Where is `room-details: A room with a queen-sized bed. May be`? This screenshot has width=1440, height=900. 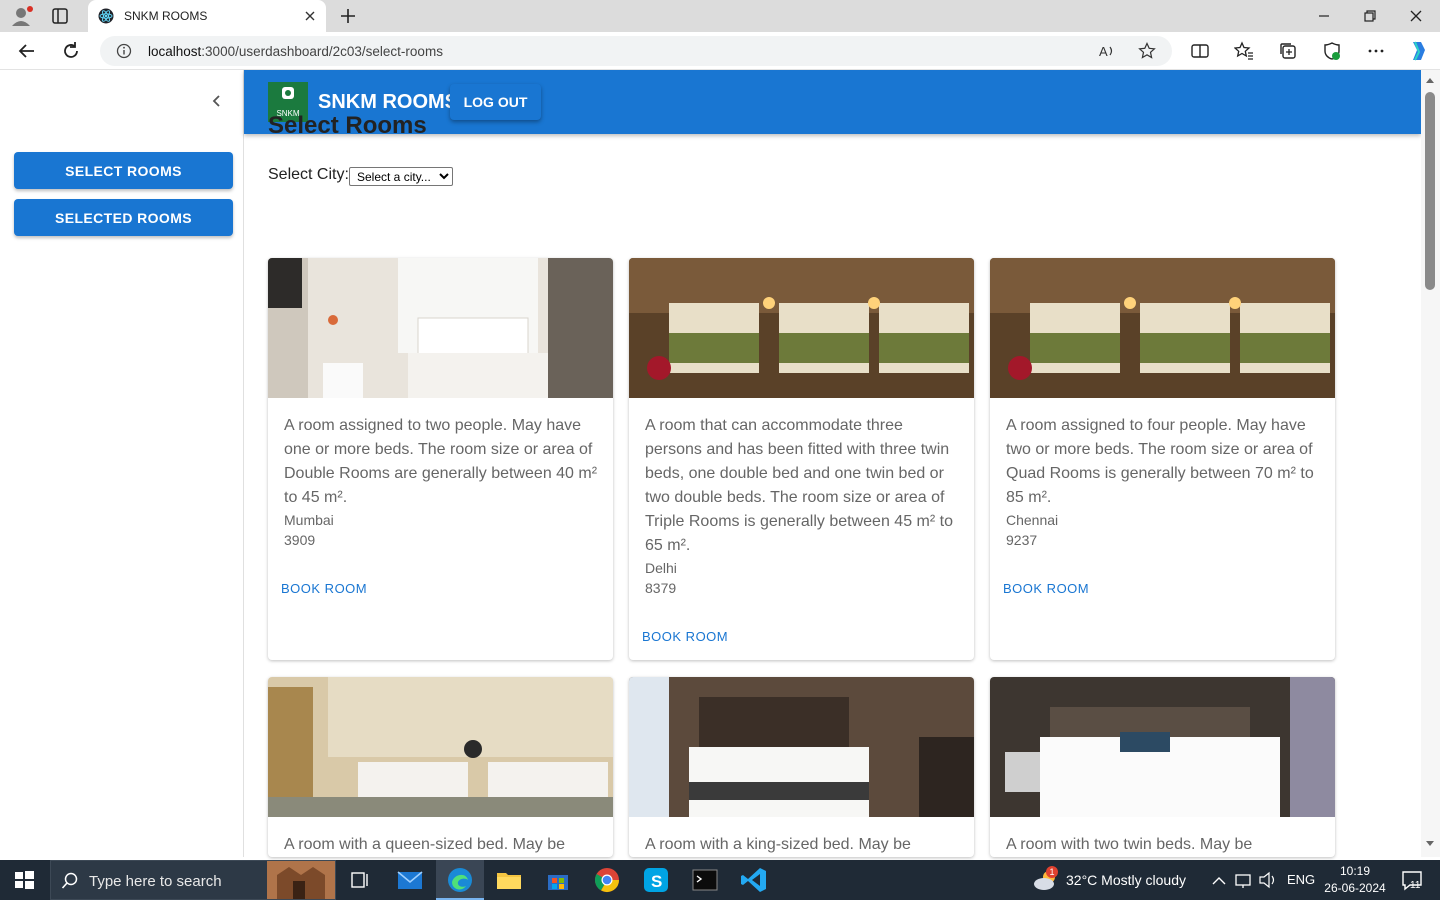
room-details: A room with a queen-sized bed. May be is located at coordinates (443, 845).